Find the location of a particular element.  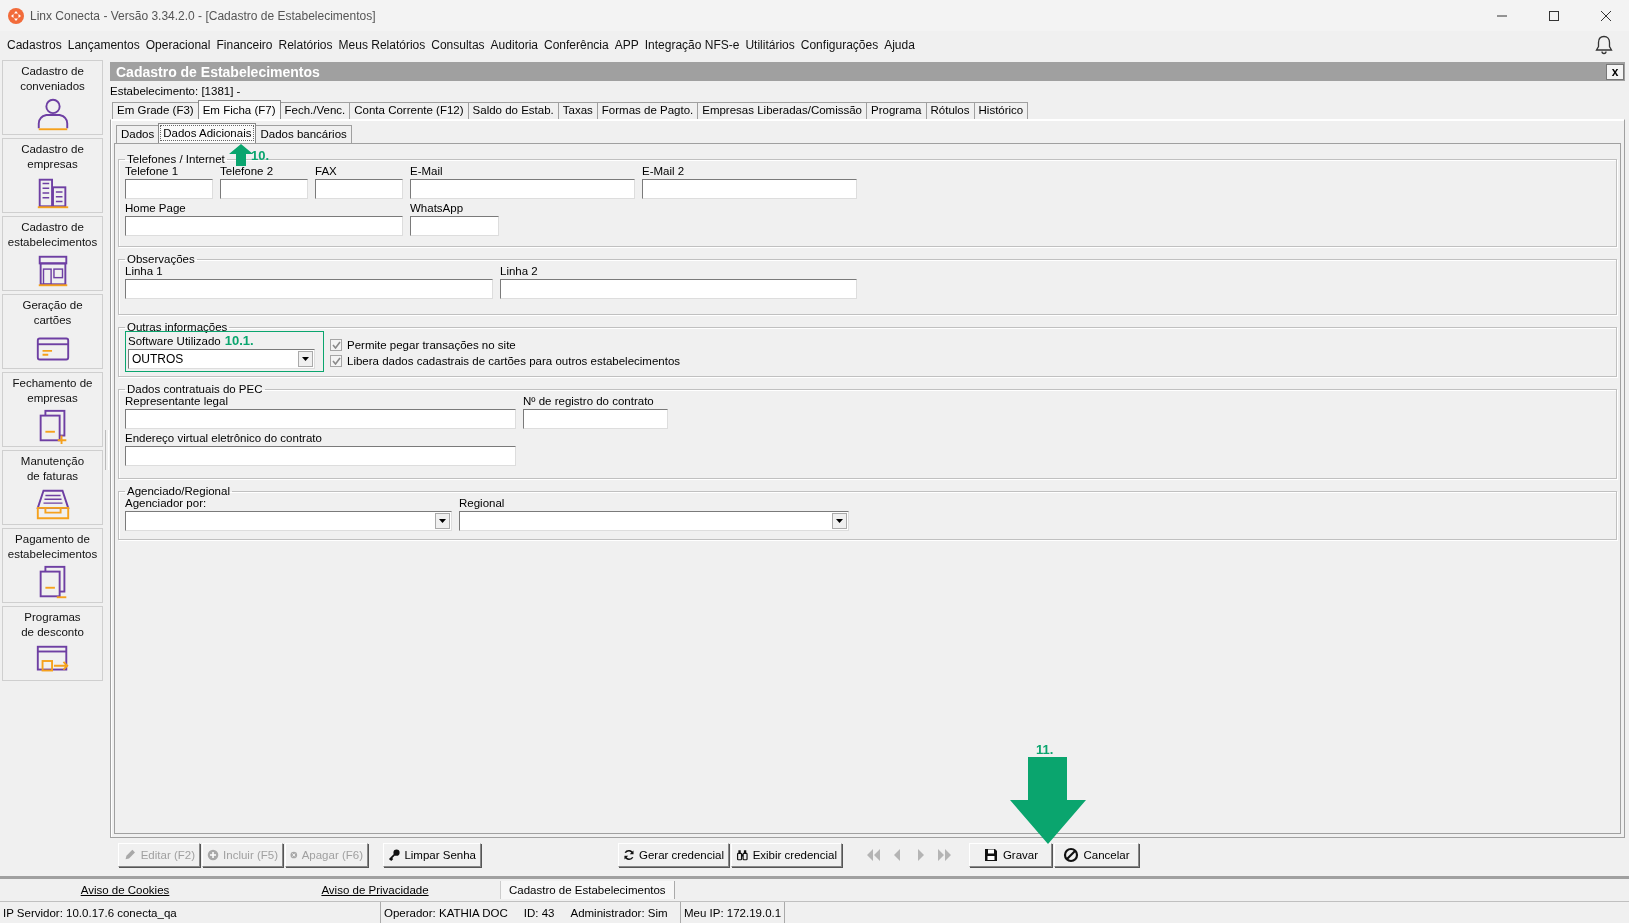

tab: Programa is located at coordinates (896, 110).